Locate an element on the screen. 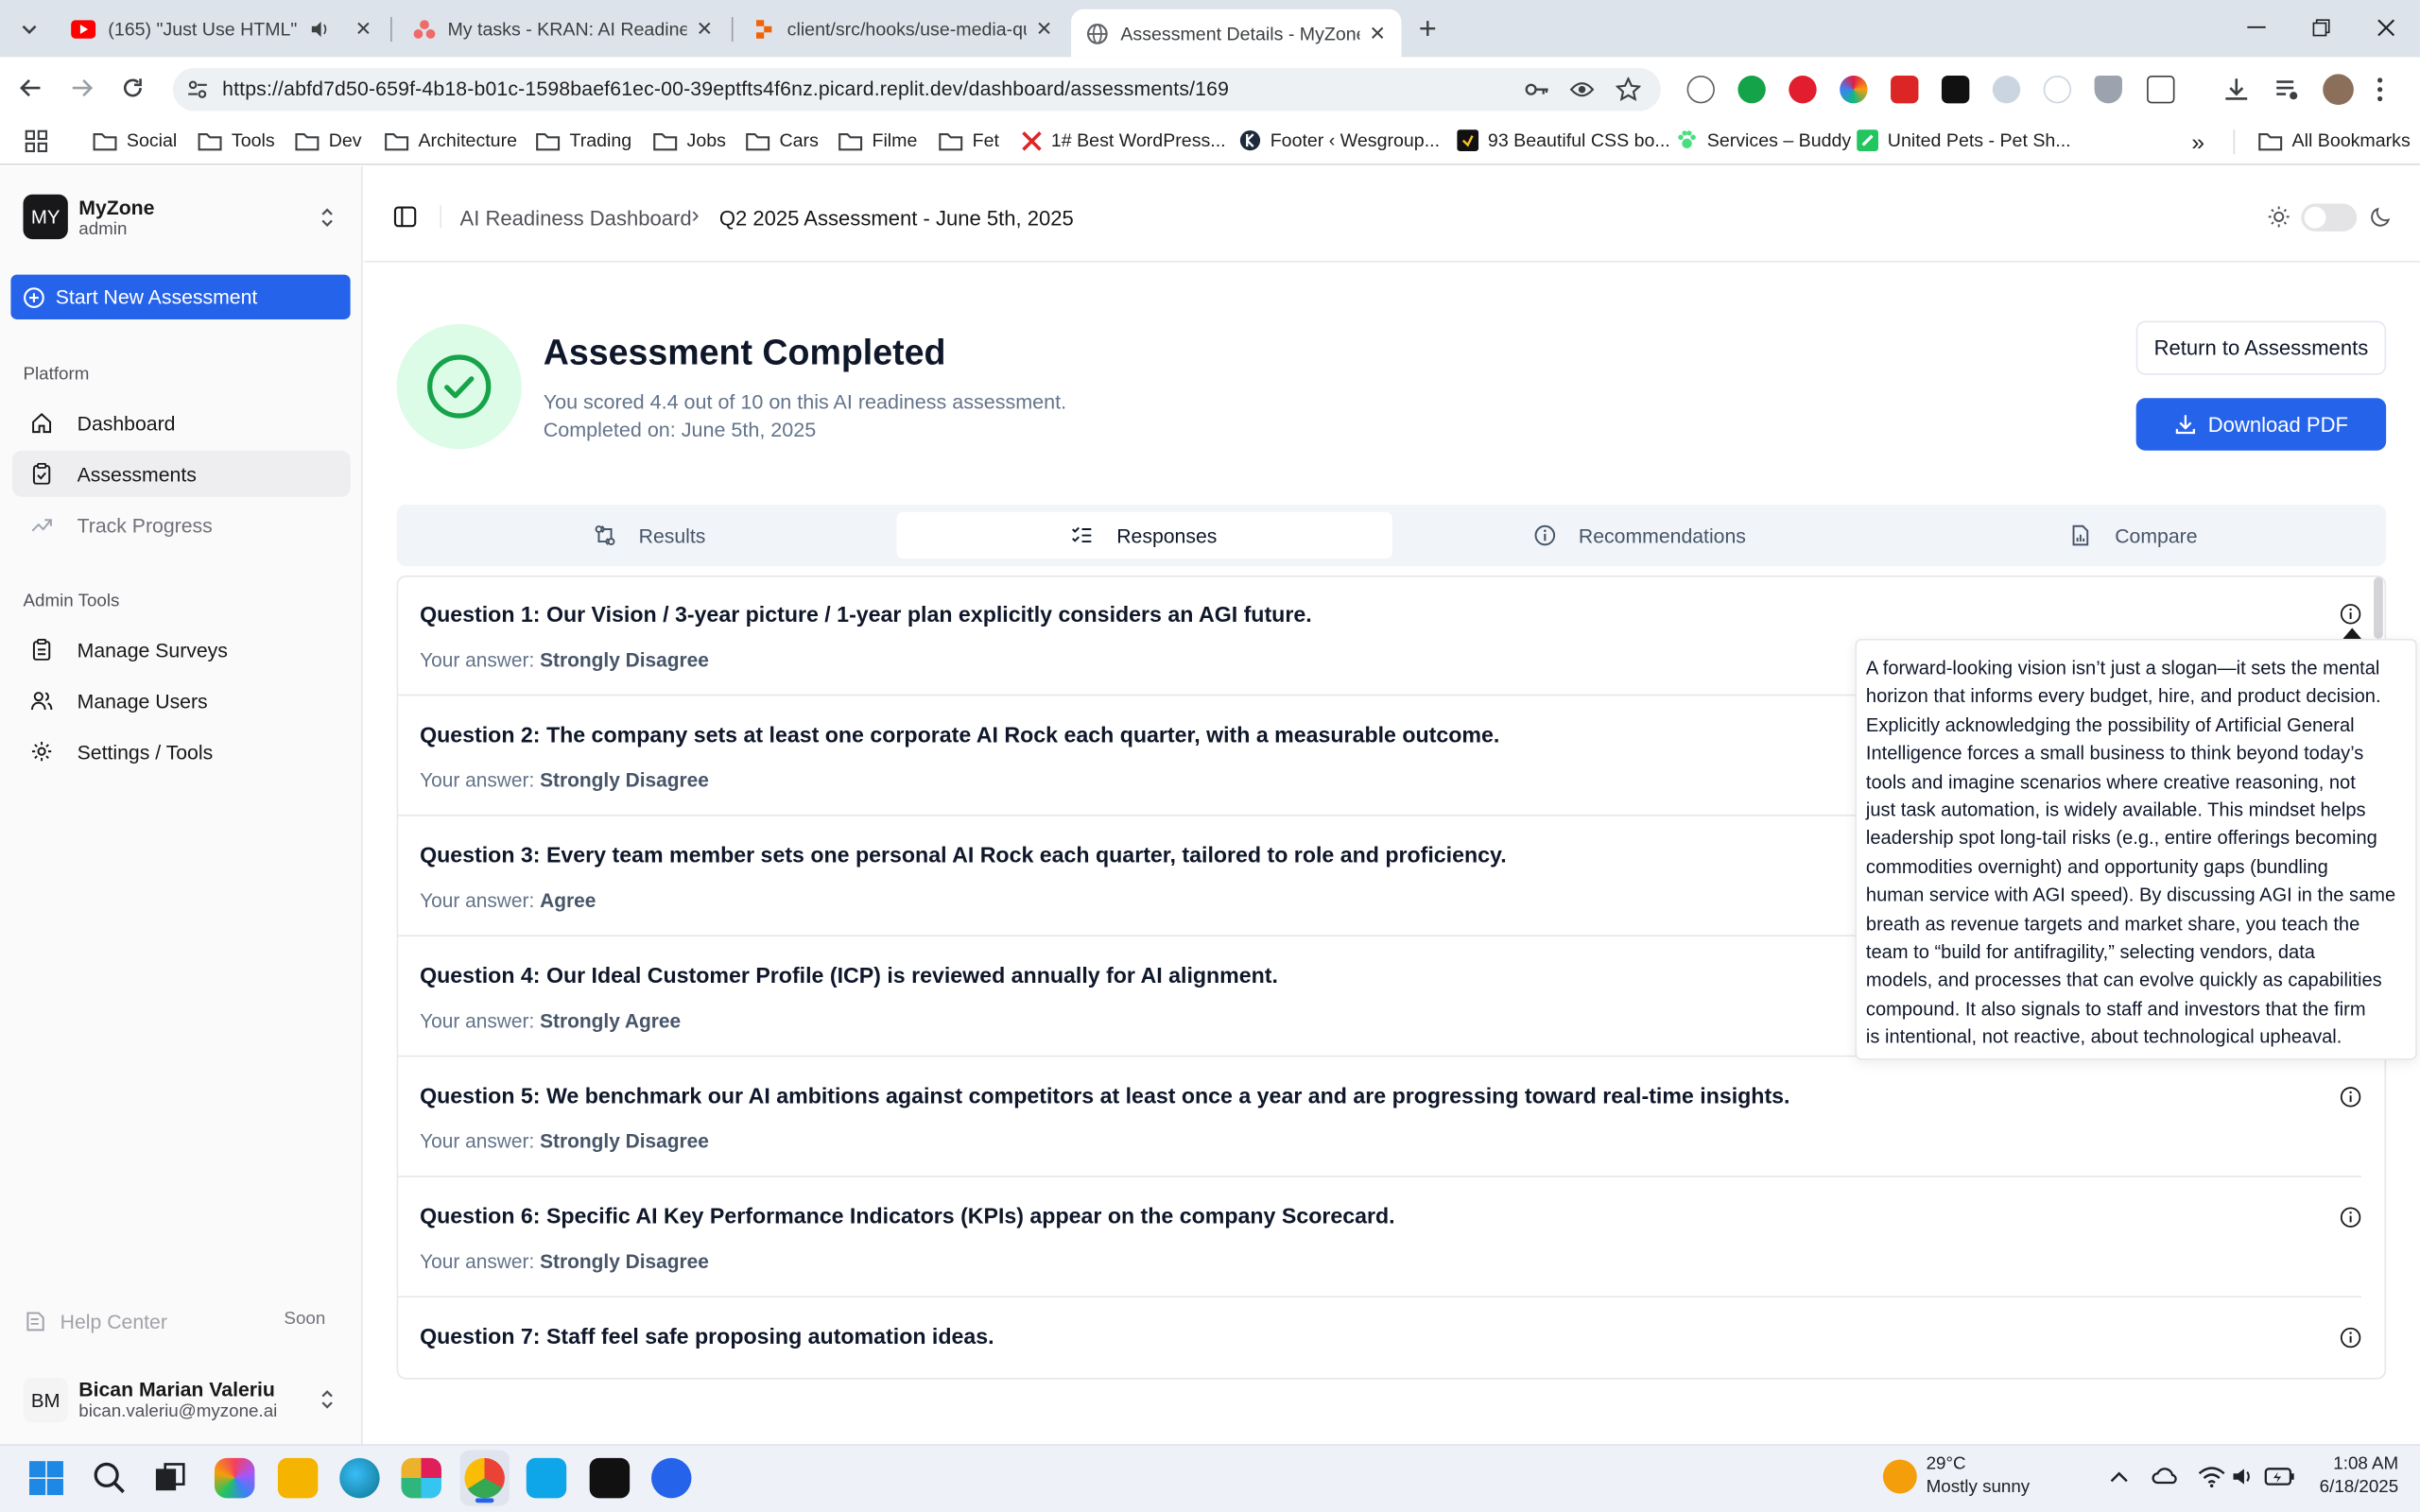 The image size is (2420, 1512). sidebar-item-assessments: Assessments is located at coordinates (181, 473).